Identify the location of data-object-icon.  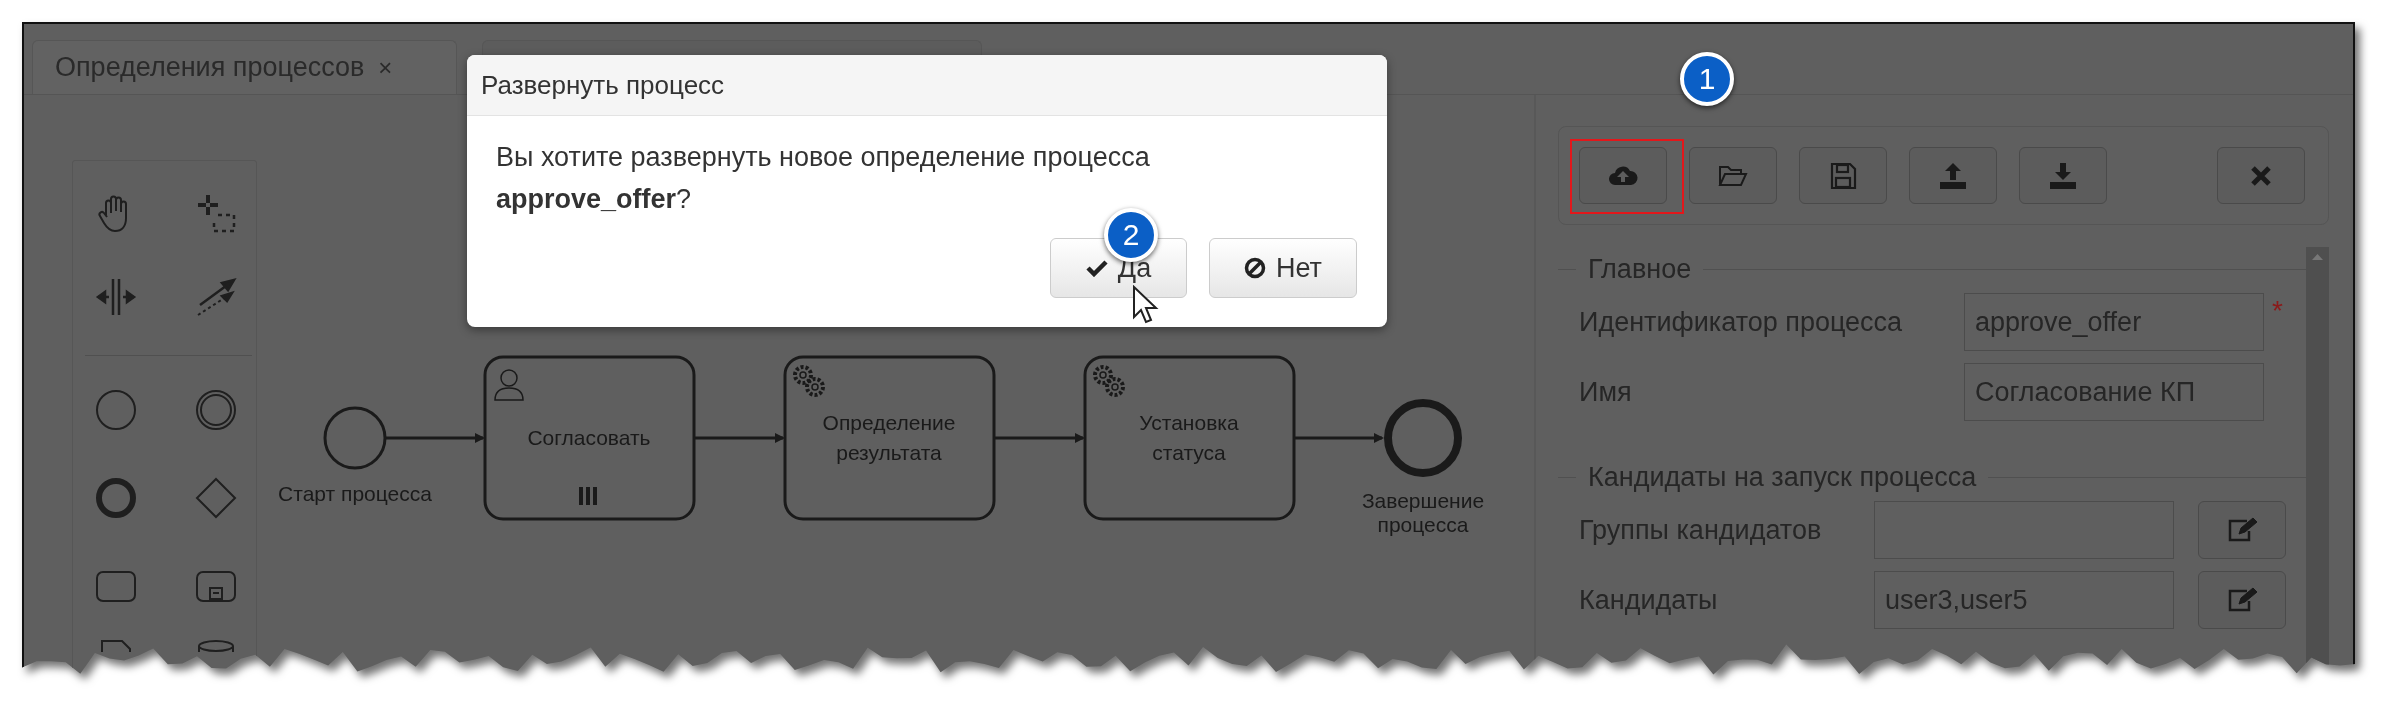
(116, 646).